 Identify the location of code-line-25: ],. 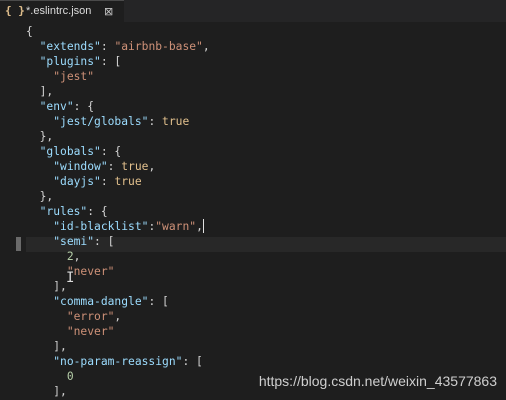
(60, 391).